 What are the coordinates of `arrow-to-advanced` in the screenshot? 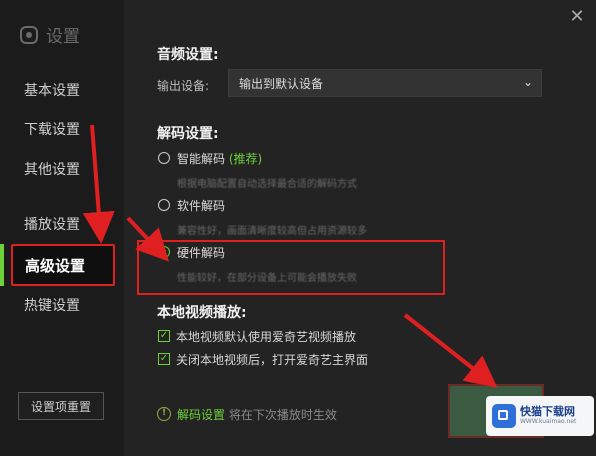 It's located at (147, 239).